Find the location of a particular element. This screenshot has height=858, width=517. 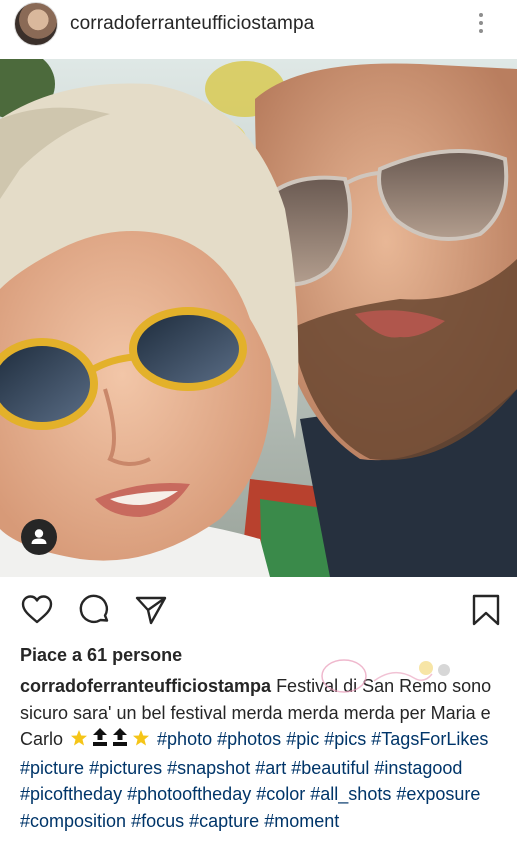

hashtag-link: #beautiful is located at coordinates (330, 768).